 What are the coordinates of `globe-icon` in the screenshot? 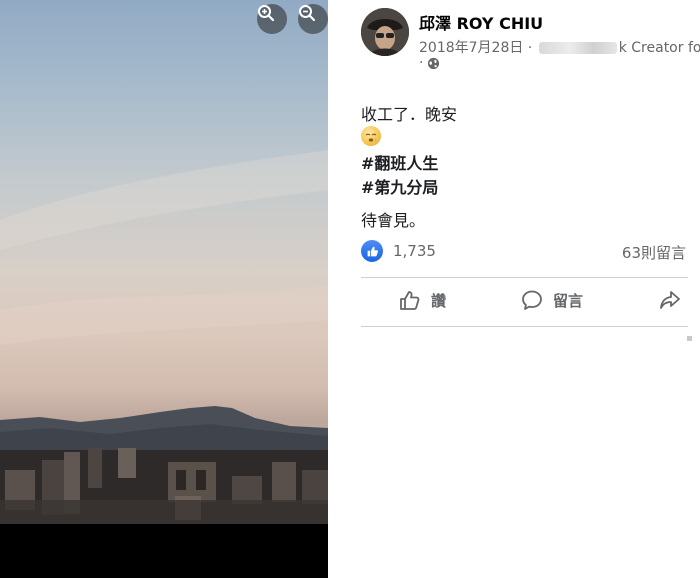 It's located at (433, 63).